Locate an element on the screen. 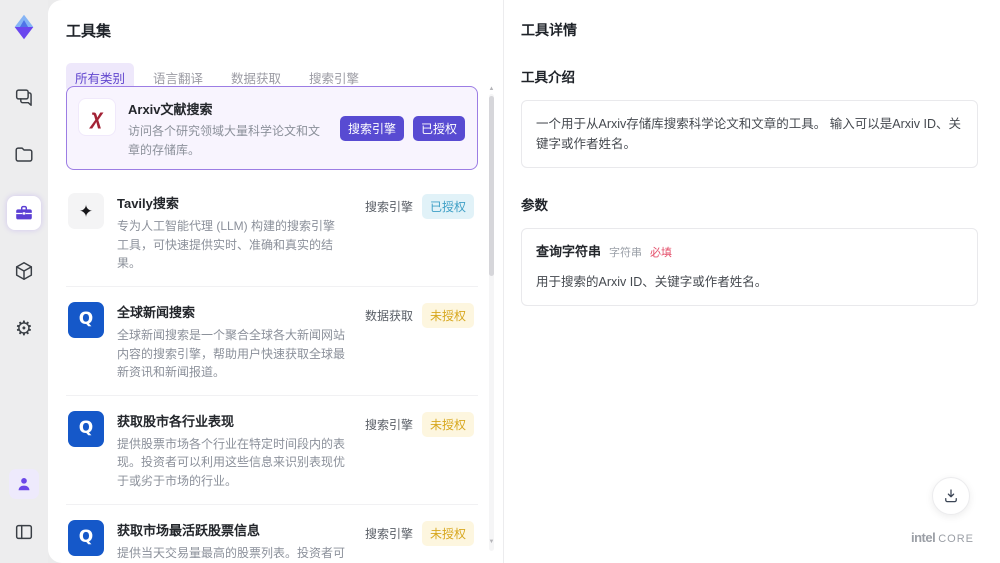 This screenshot has width=1000, height=563. tavily-logo-icon: ✦ is located at coordinates (86, 211).